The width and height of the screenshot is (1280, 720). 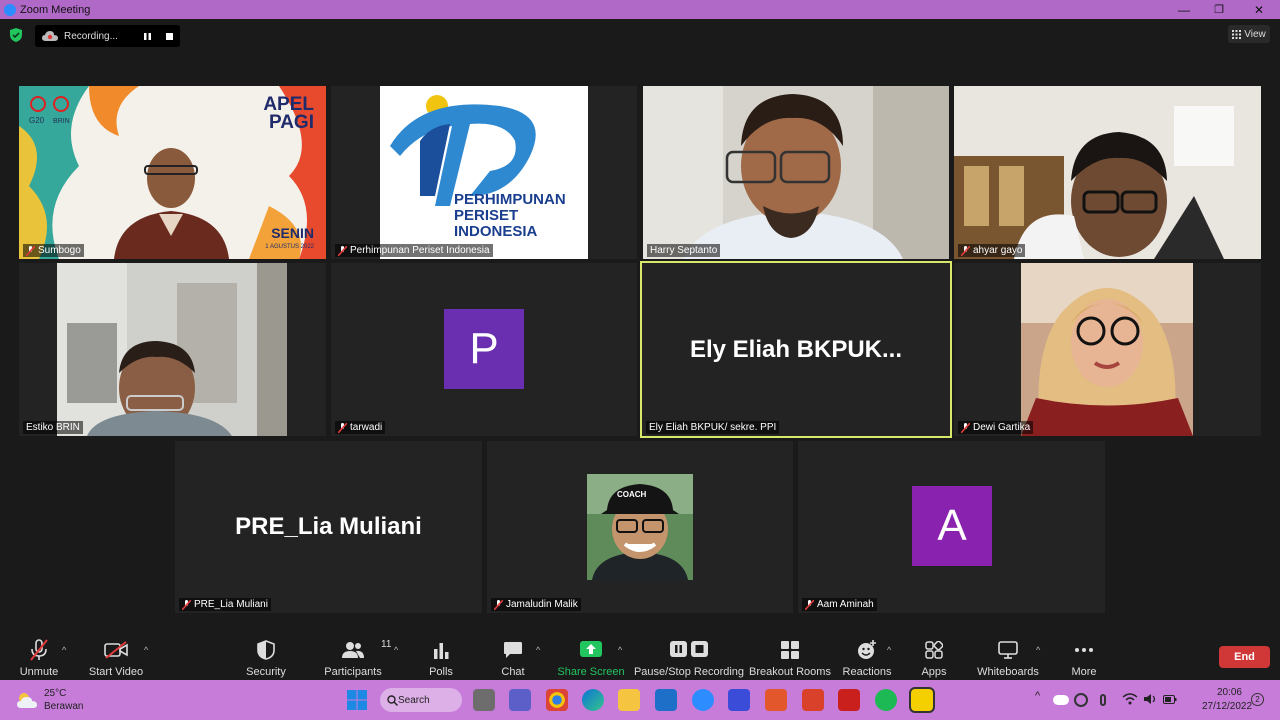 What do you see at coordinates (886, 700) in the screenshot?
I see `spotify-icon` at bounding box center [886, 700].